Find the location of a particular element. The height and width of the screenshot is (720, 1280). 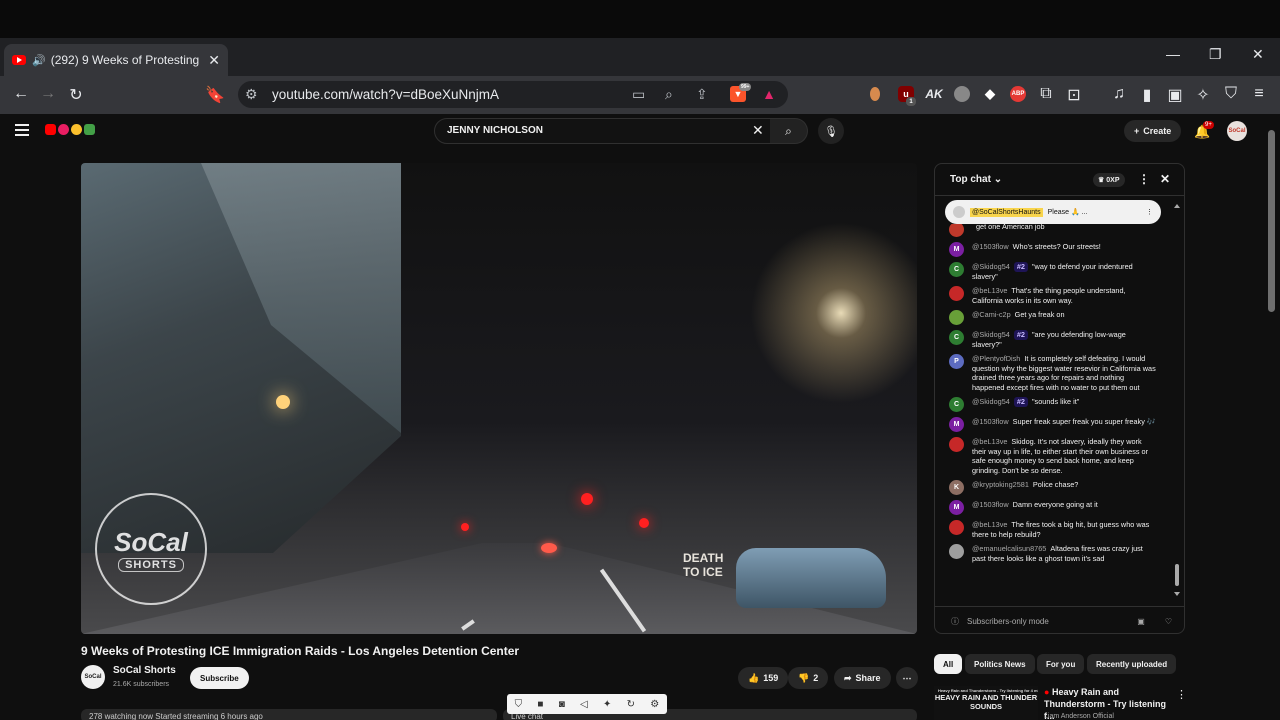

like-button: 👍 159 is located at coordinates (763, 678).